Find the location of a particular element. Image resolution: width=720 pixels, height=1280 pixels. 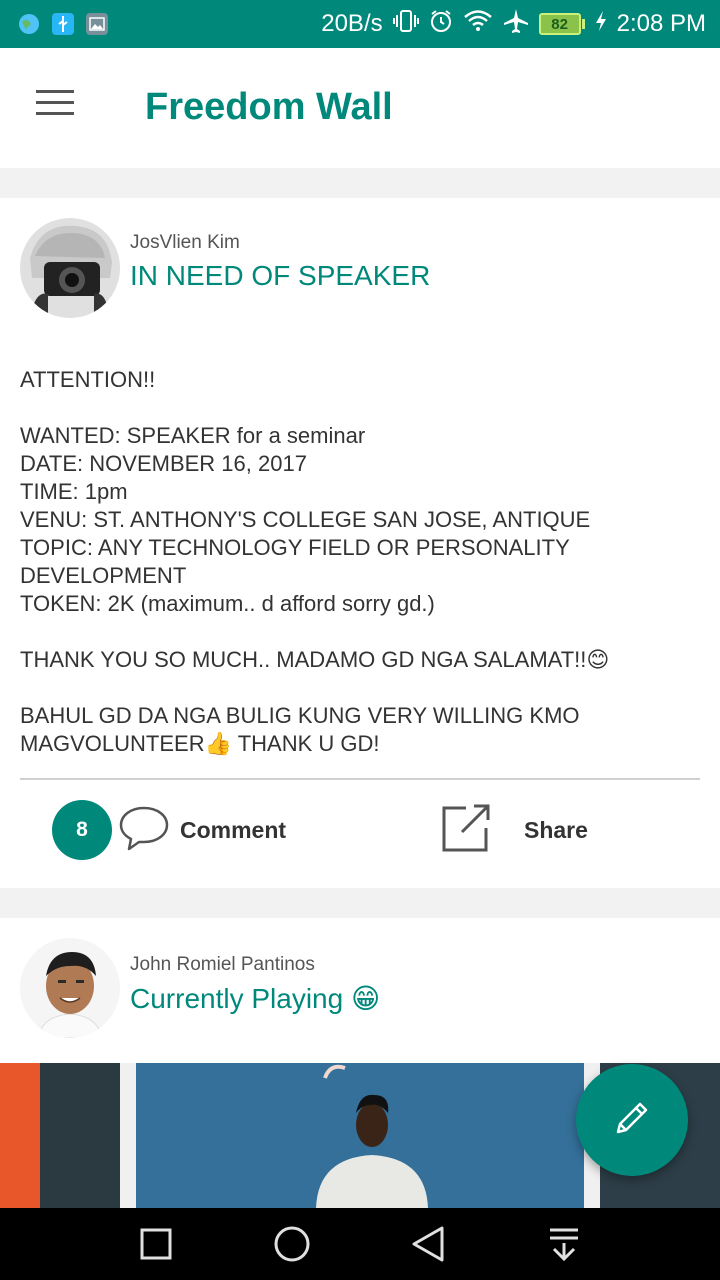

wifi-icon is located at coordinates (478, 24).